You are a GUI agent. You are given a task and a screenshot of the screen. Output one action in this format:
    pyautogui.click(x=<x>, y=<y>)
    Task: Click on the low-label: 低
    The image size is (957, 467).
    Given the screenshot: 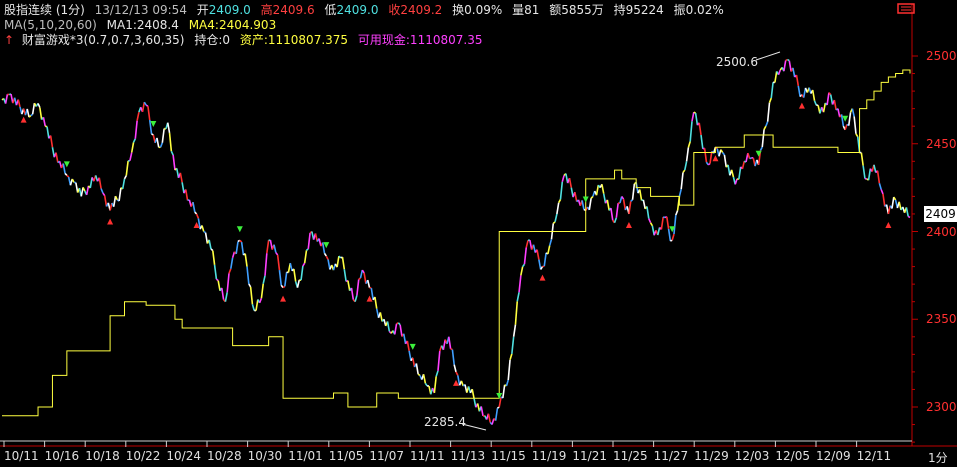 What is the action you would take?
    pyautogui.click(x=330, y=10)
    